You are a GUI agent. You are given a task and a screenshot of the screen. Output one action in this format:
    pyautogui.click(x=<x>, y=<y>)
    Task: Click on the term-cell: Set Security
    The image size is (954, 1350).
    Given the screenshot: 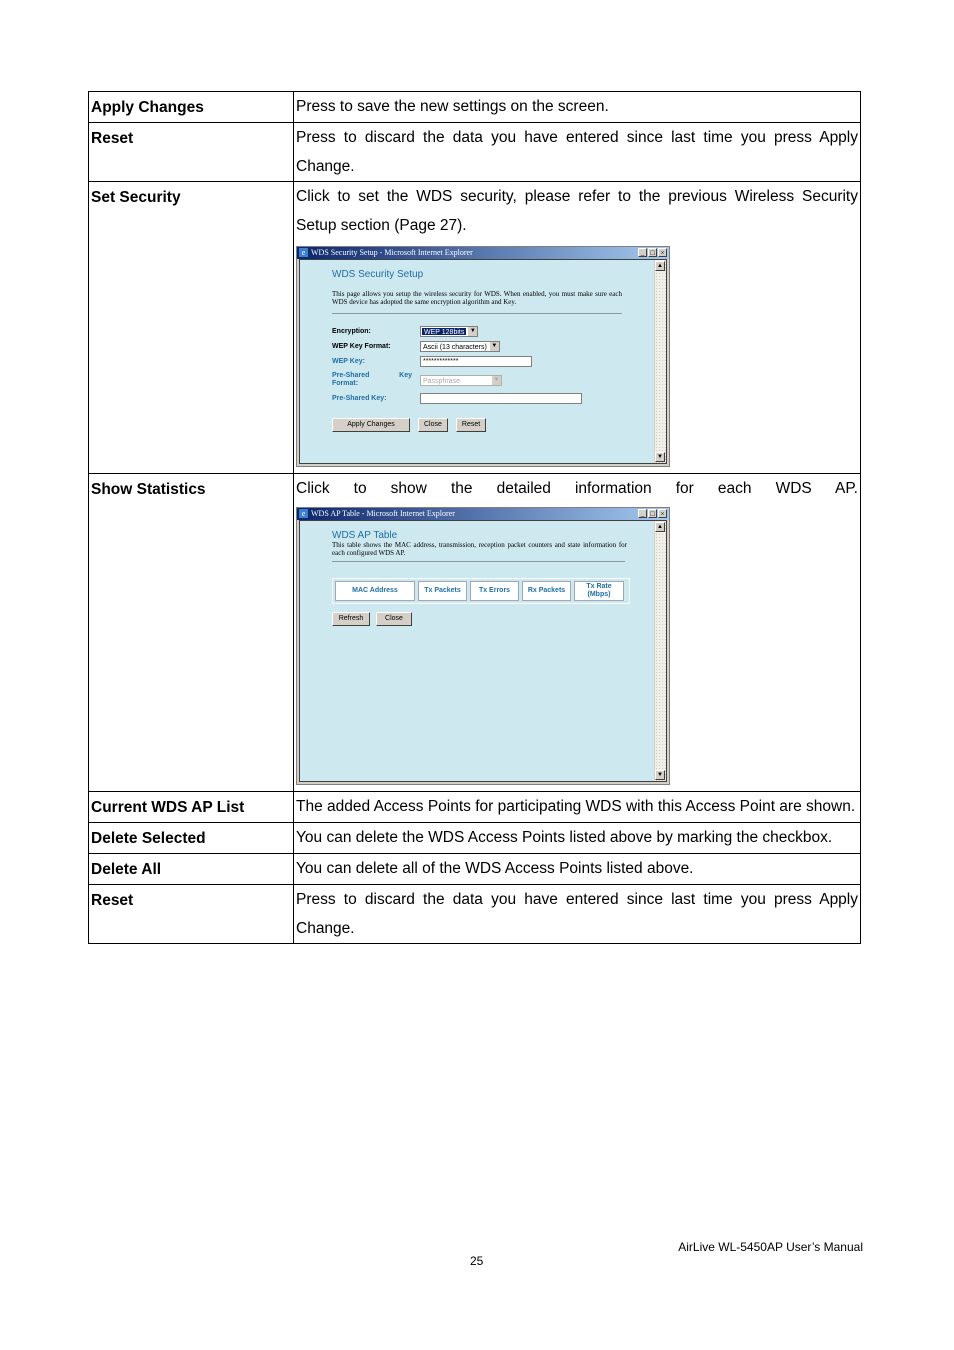 What is the action you would take?
    pyautogui.click(x=191, y=327)
    